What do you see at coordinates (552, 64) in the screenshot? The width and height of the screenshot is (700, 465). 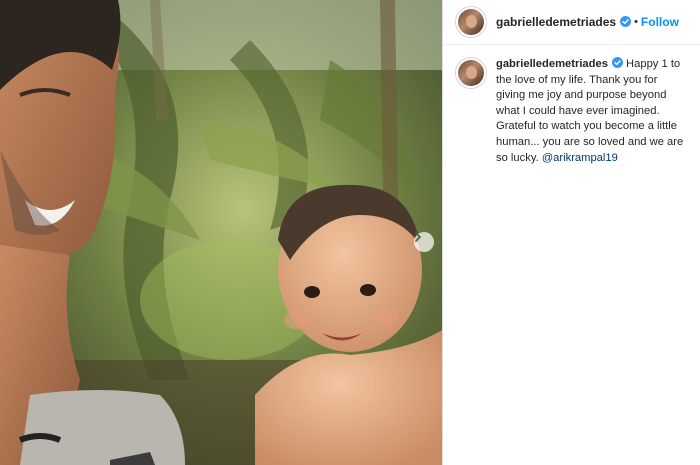 I see `caption-username: gabrielledemetriades` at bounding box center [552, 64].